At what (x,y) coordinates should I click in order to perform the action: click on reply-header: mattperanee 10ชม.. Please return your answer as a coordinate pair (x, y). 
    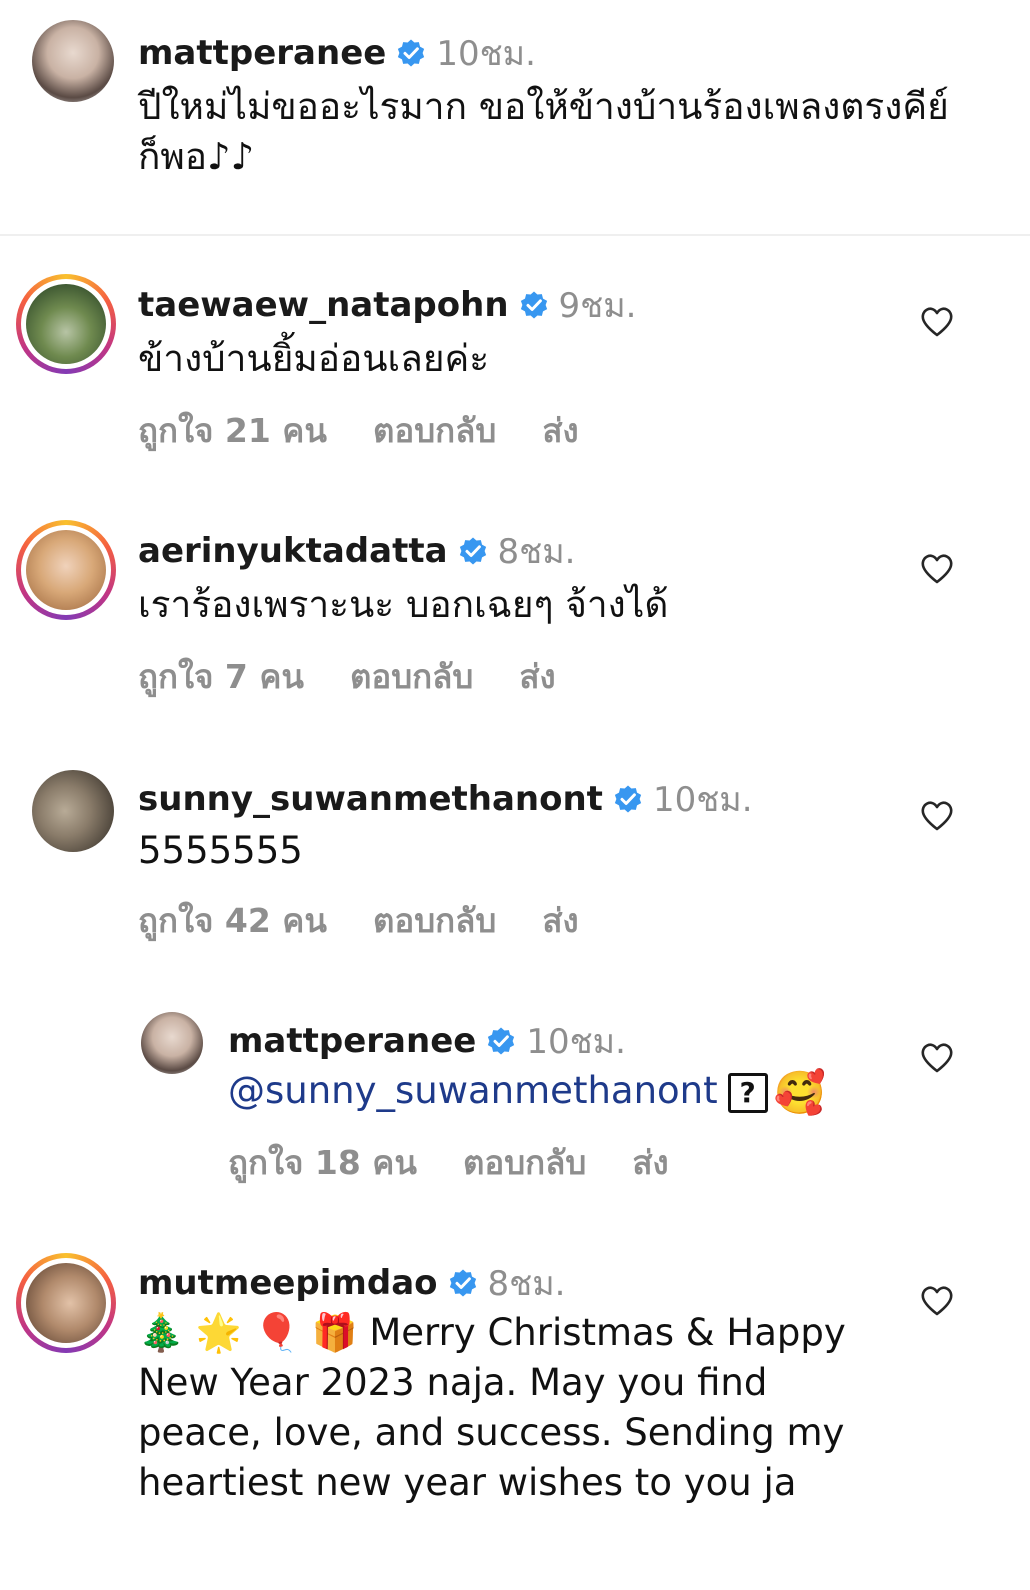
    Looking at the image, I should click on (427, 1041).